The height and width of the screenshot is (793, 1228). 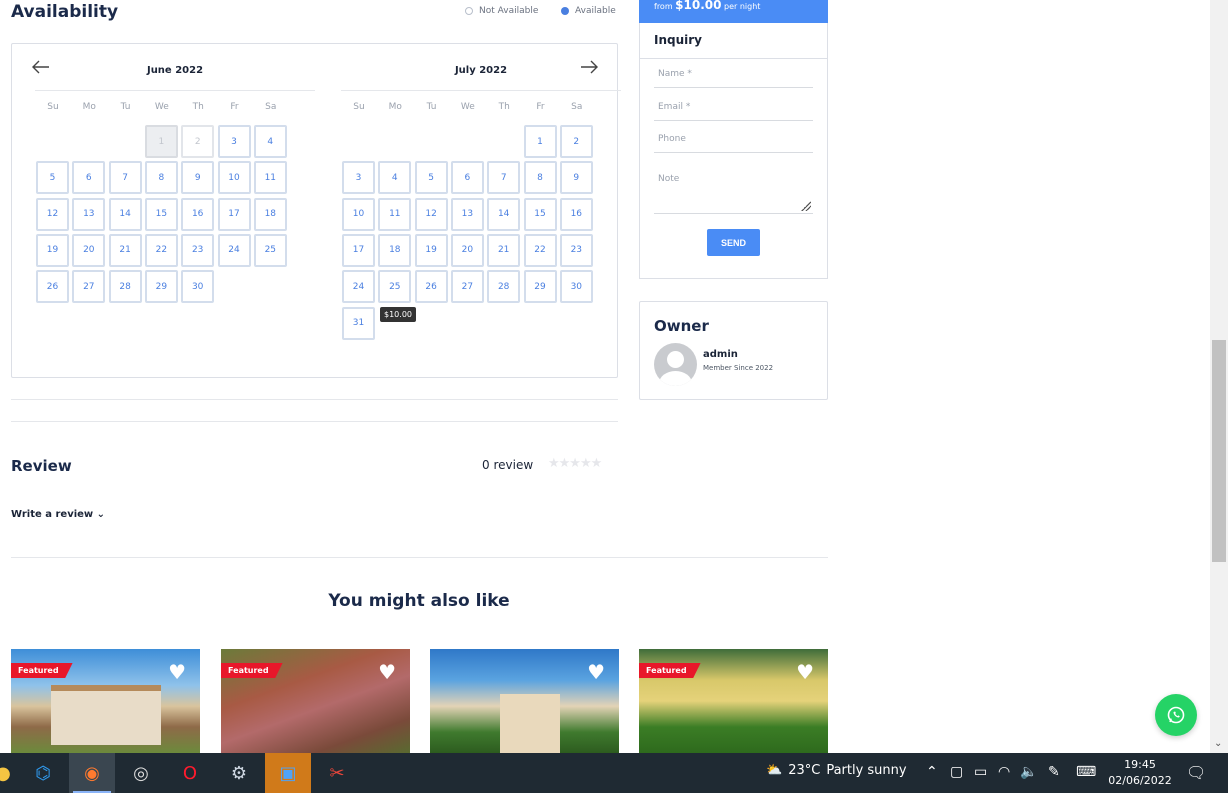 What do you see at coordinates (540, 287) in the screenshot?
I see `calendar-day-july: 29` at bounding box center [540, 287].